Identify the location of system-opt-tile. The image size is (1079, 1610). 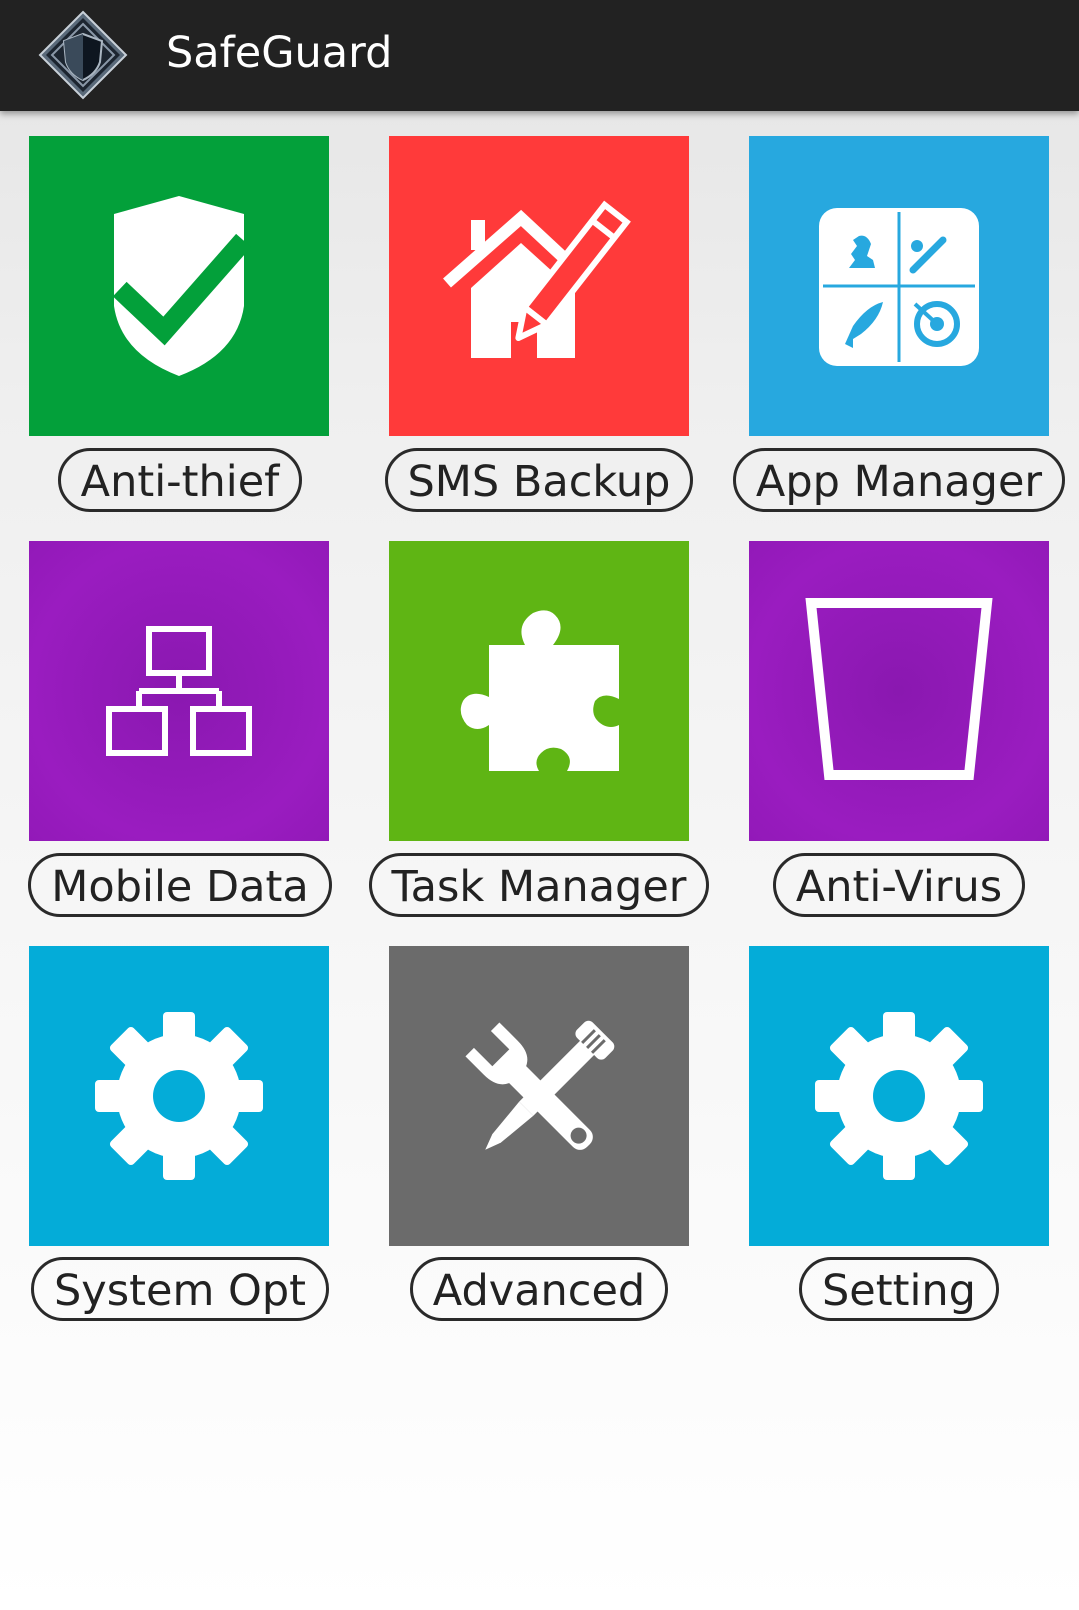
(179, 1096).